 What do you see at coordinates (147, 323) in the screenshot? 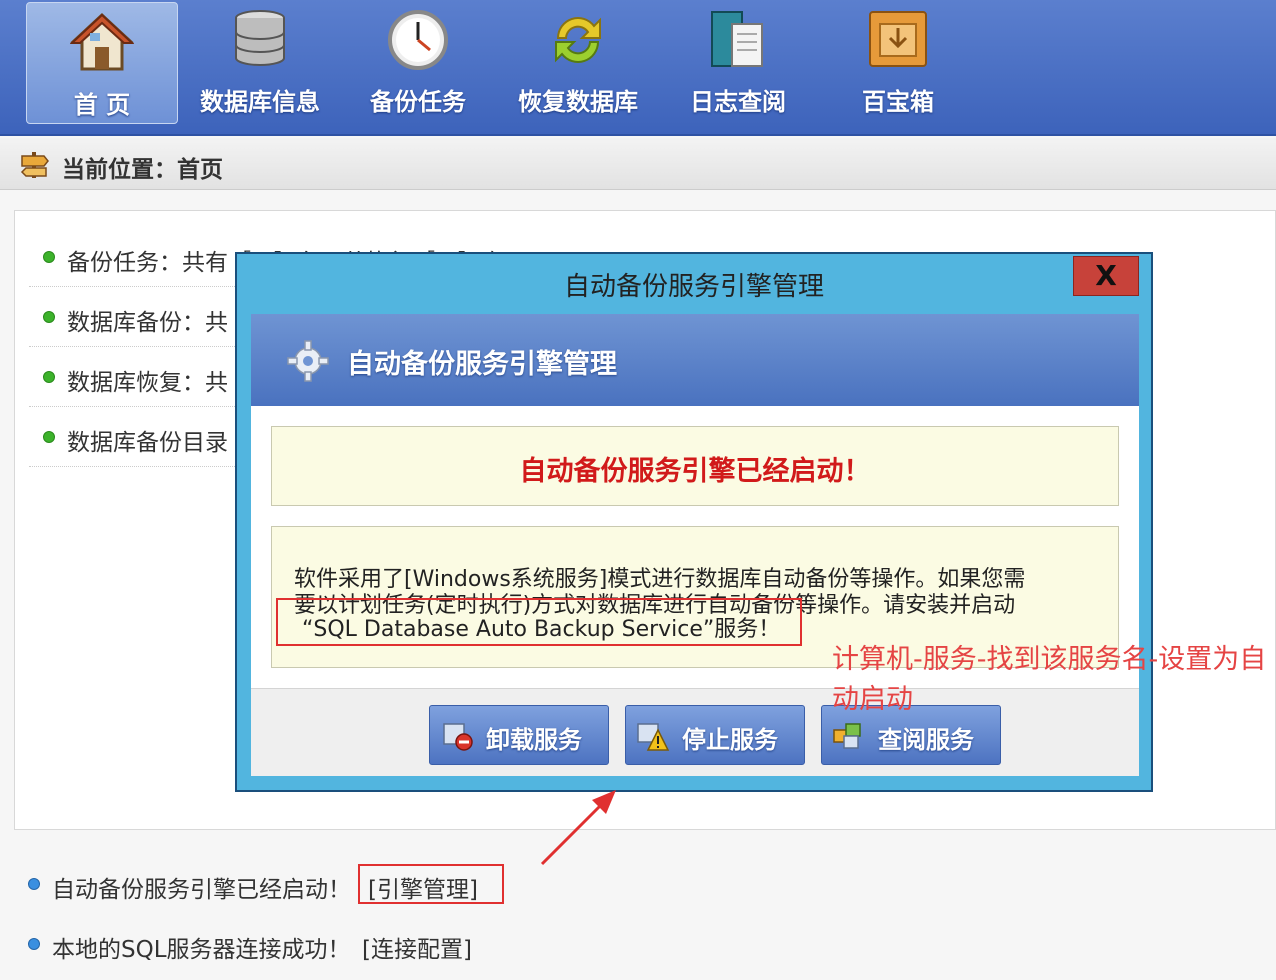
I see `stat-text: 数据库备份：共` at bounding box center [147, 323].